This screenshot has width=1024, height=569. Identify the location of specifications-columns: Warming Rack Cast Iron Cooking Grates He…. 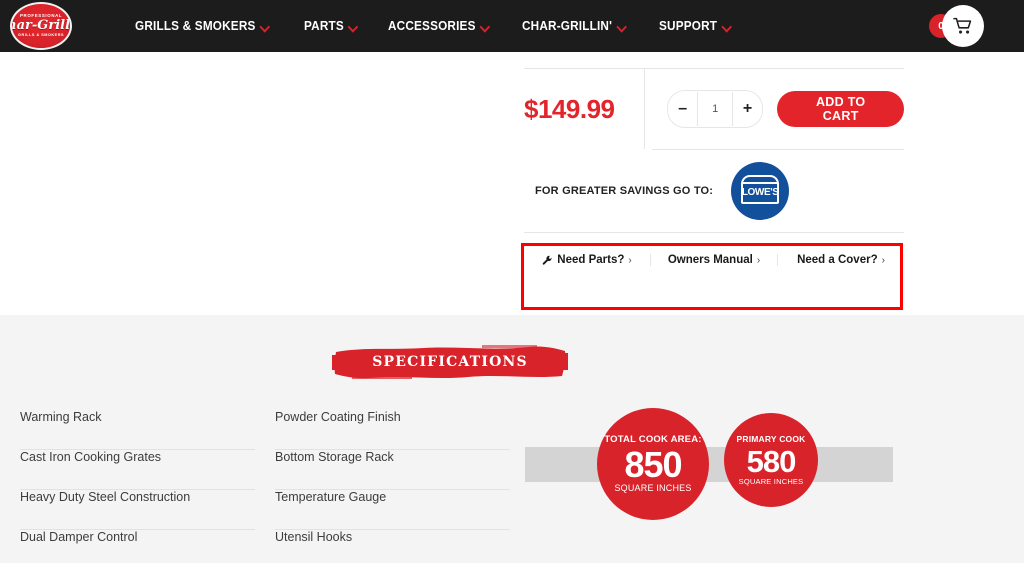
(265, 489).